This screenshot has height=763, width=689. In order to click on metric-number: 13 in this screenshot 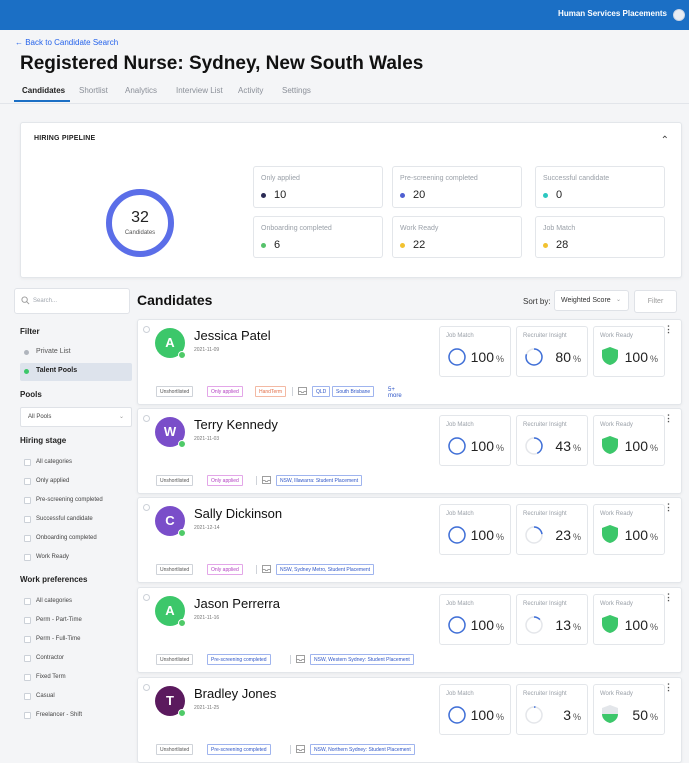, I will do `click(563, 625)`.